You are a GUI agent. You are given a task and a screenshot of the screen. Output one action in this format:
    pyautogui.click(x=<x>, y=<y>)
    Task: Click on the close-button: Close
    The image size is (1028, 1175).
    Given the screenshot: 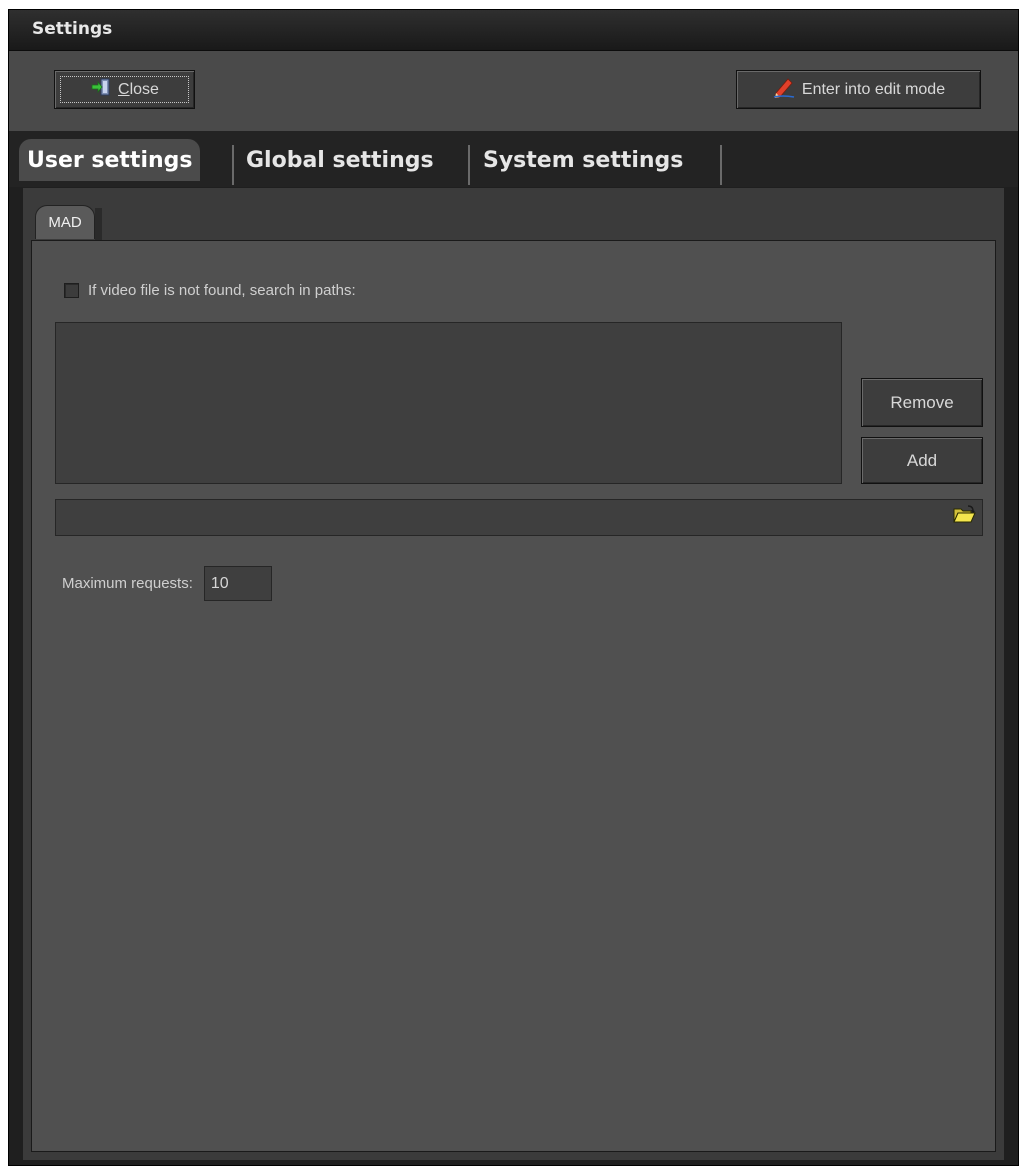 What is the action you would take?
    pyautogui.click(x=124, y=89)
    